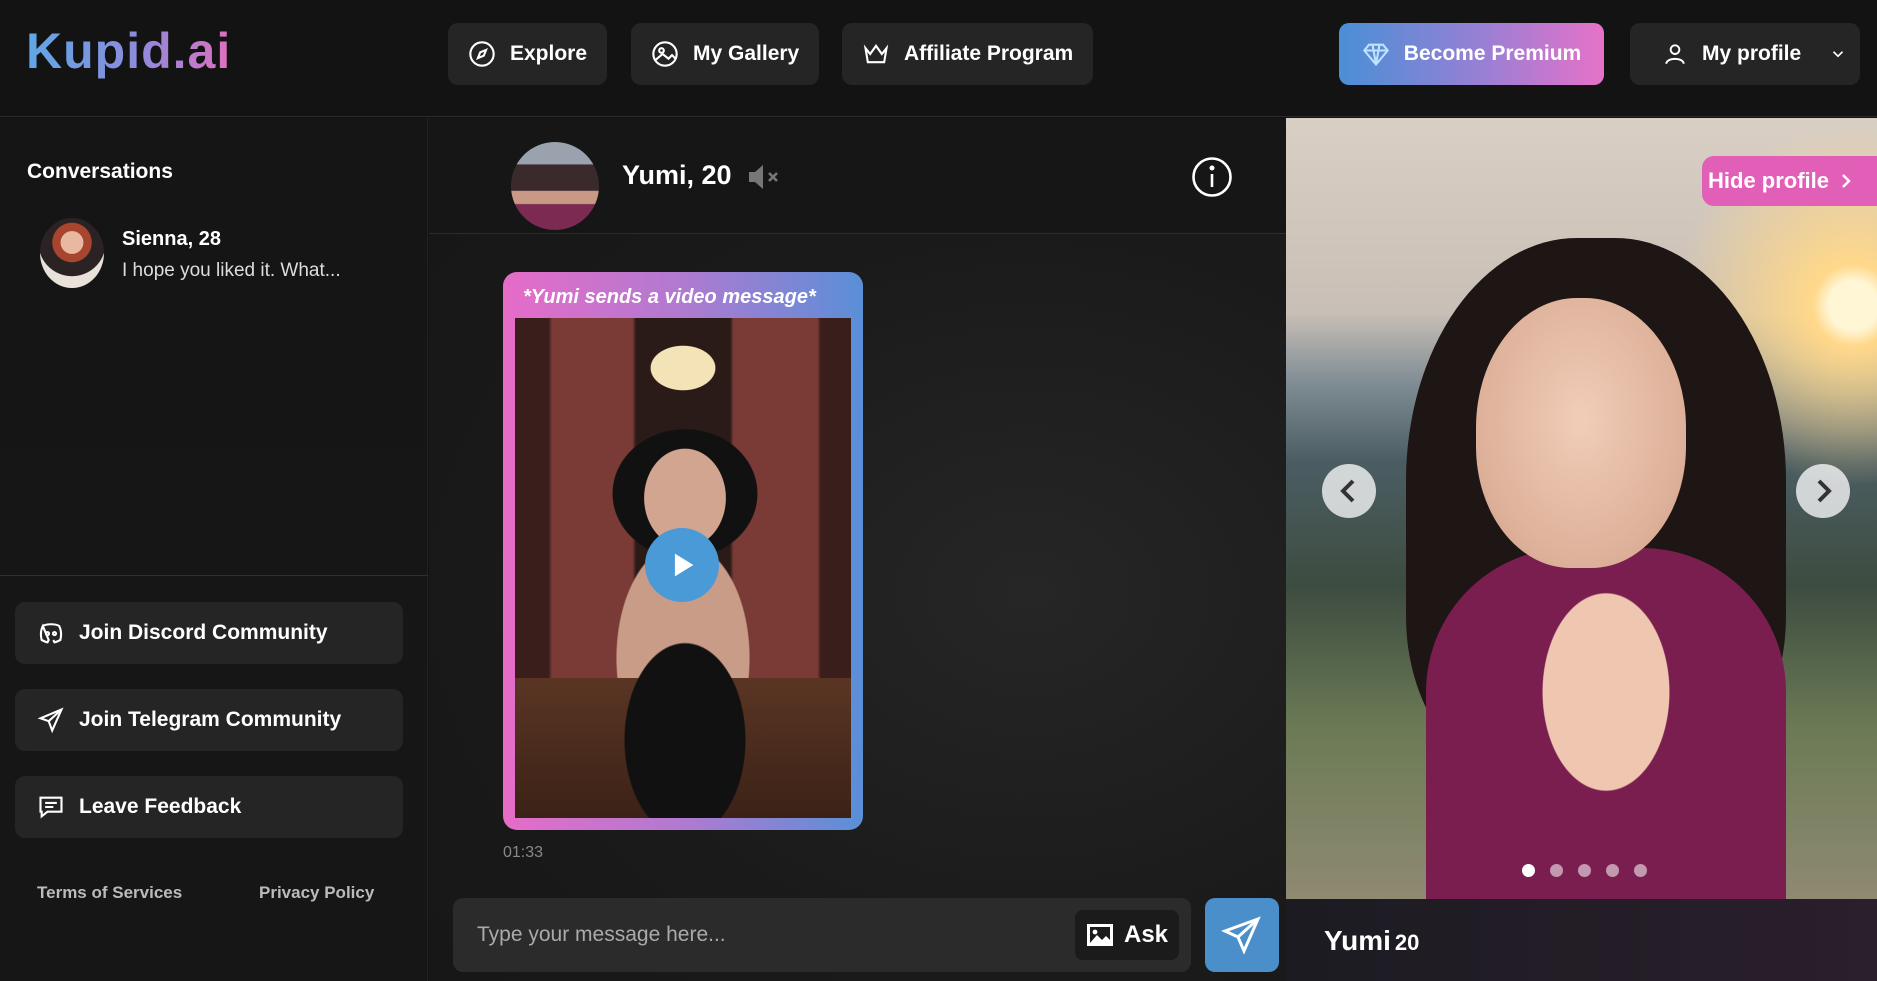 Image resolution: width=1877 pixels, height=981 pixels. Describe the element at coordinates (989, 53) in the screenshot. I see `affiliate-program-label: Affiliate Program` at that location.